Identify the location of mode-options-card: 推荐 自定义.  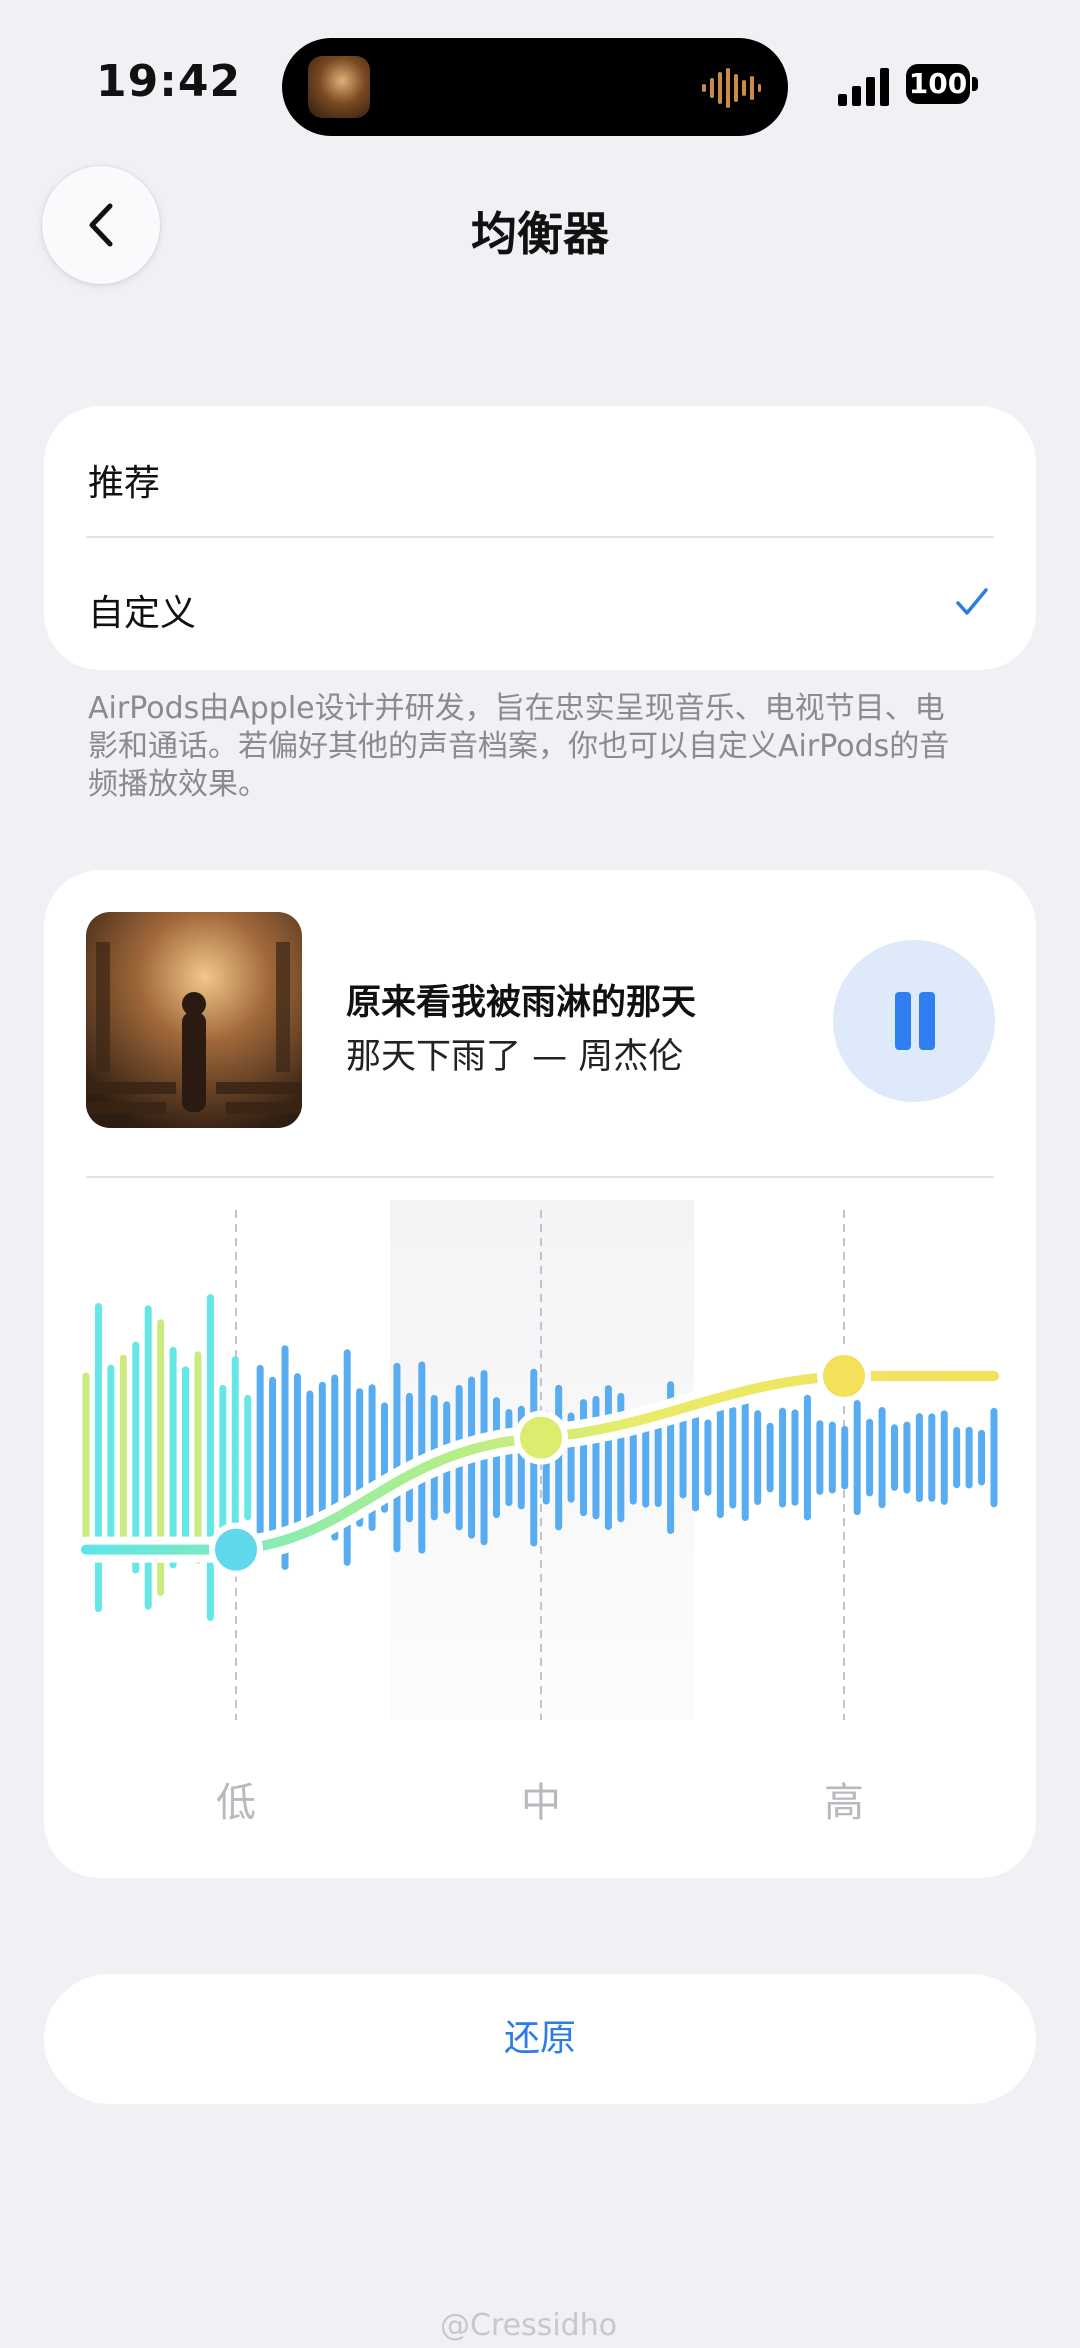
(540, 538).